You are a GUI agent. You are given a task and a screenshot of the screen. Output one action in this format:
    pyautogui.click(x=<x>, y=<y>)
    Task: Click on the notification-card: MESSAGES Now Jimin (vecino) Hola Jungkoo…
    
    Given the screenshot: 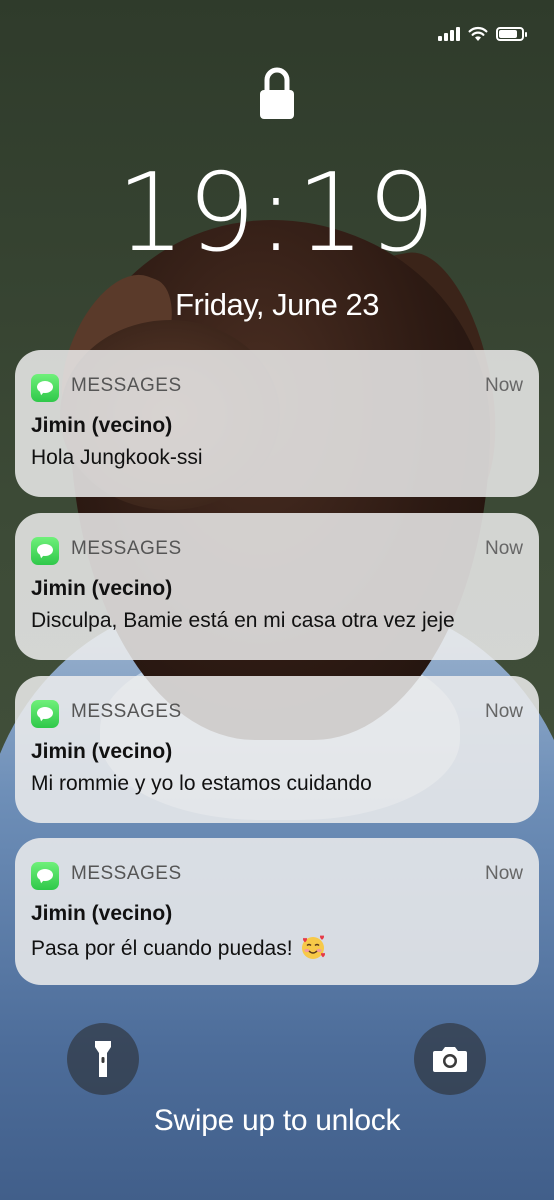 What is the action you would take?
    pyautogui.click(x=277, y=423)
    